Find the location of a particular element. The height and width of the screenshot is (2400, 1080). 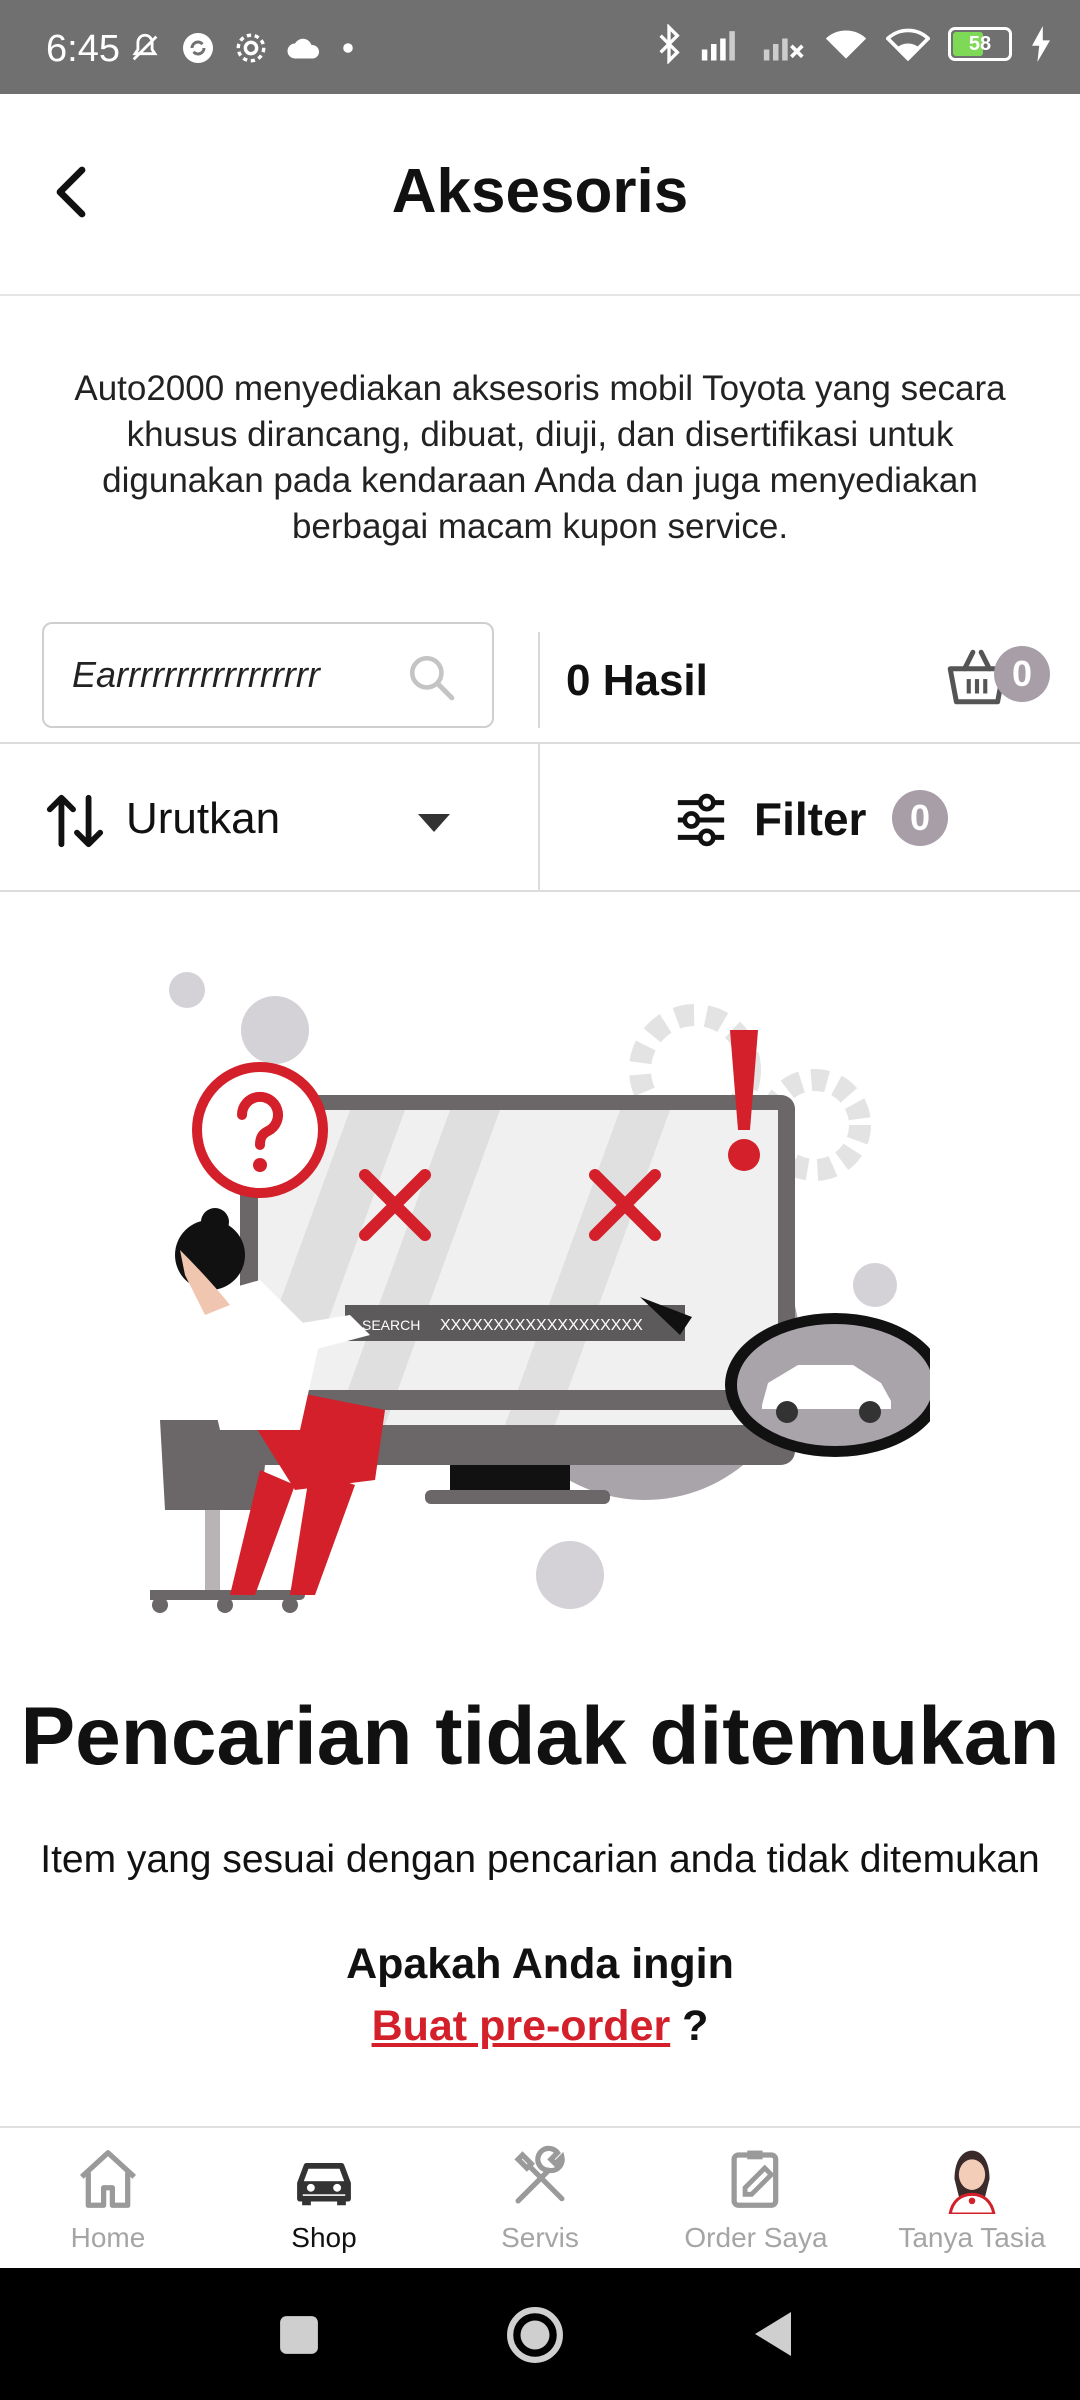

nav-shop: Shop is located at coordinates (324, 2199).